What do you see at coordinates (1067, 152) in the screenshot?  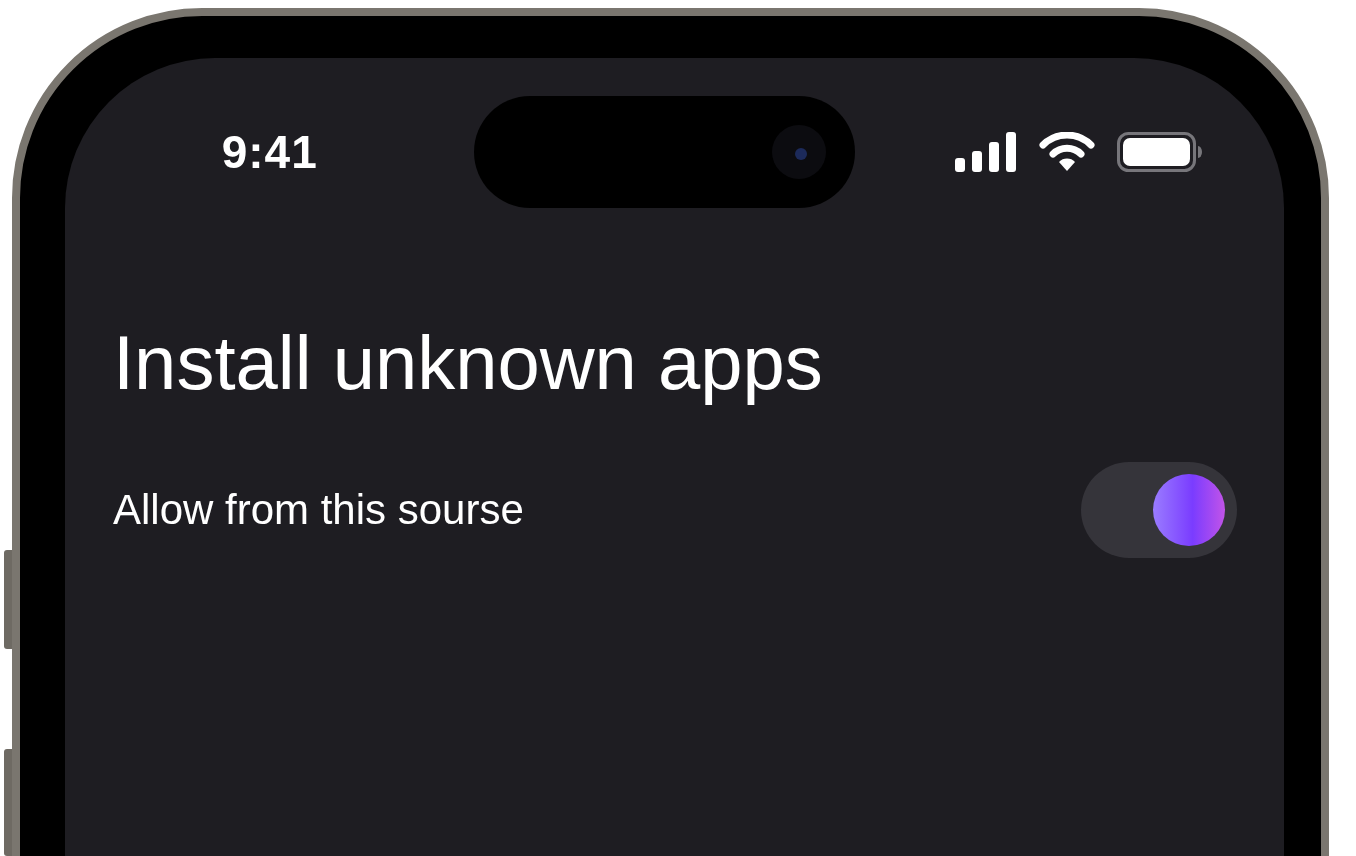 I see `wifi-icon` at bounding box center [1067, 152].